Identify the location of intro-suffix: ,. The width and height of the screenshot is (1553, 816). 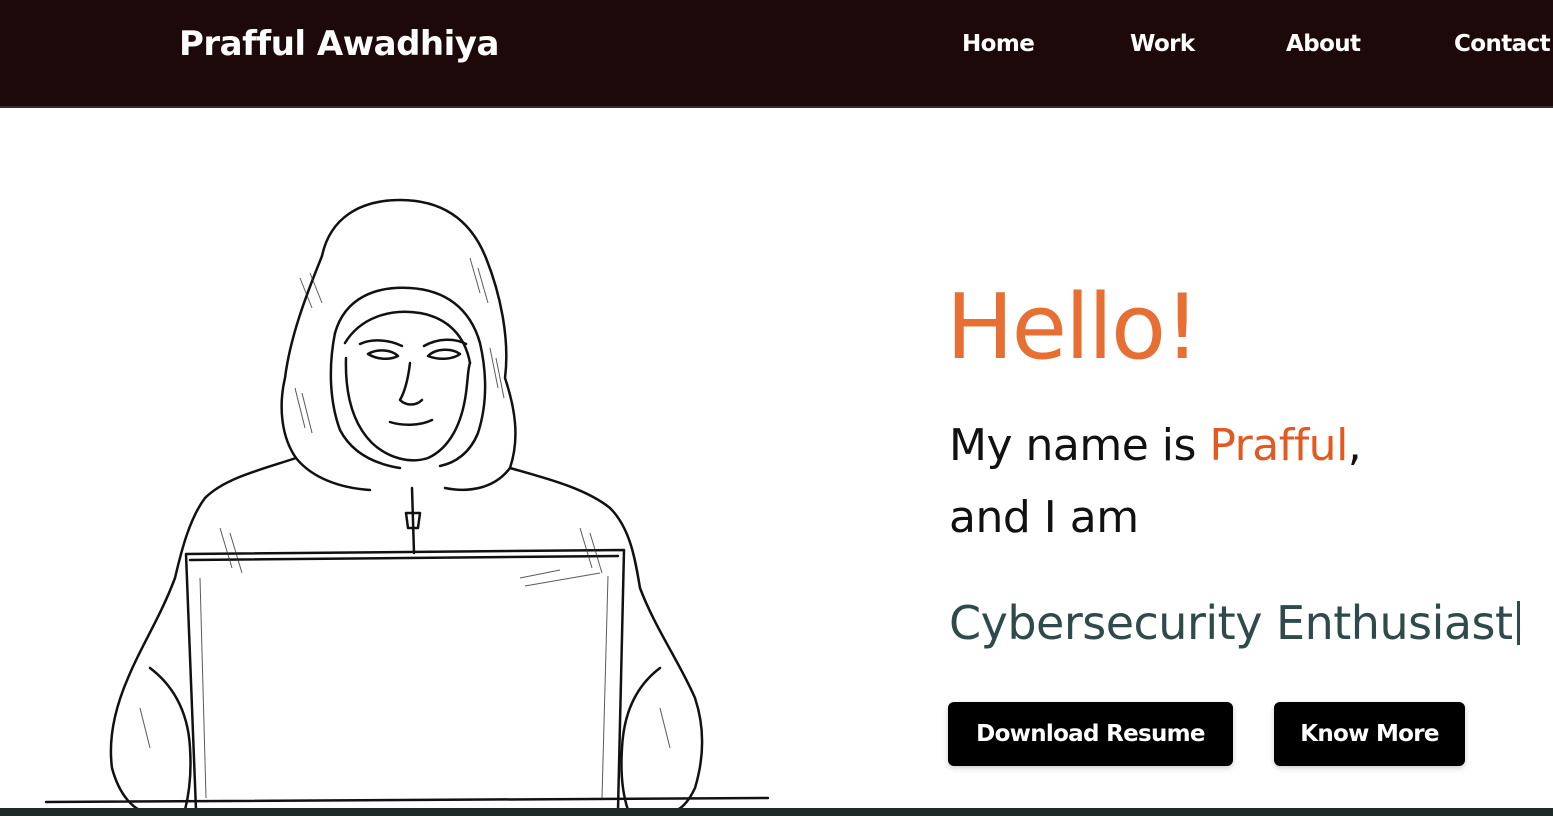
(1354, 445).